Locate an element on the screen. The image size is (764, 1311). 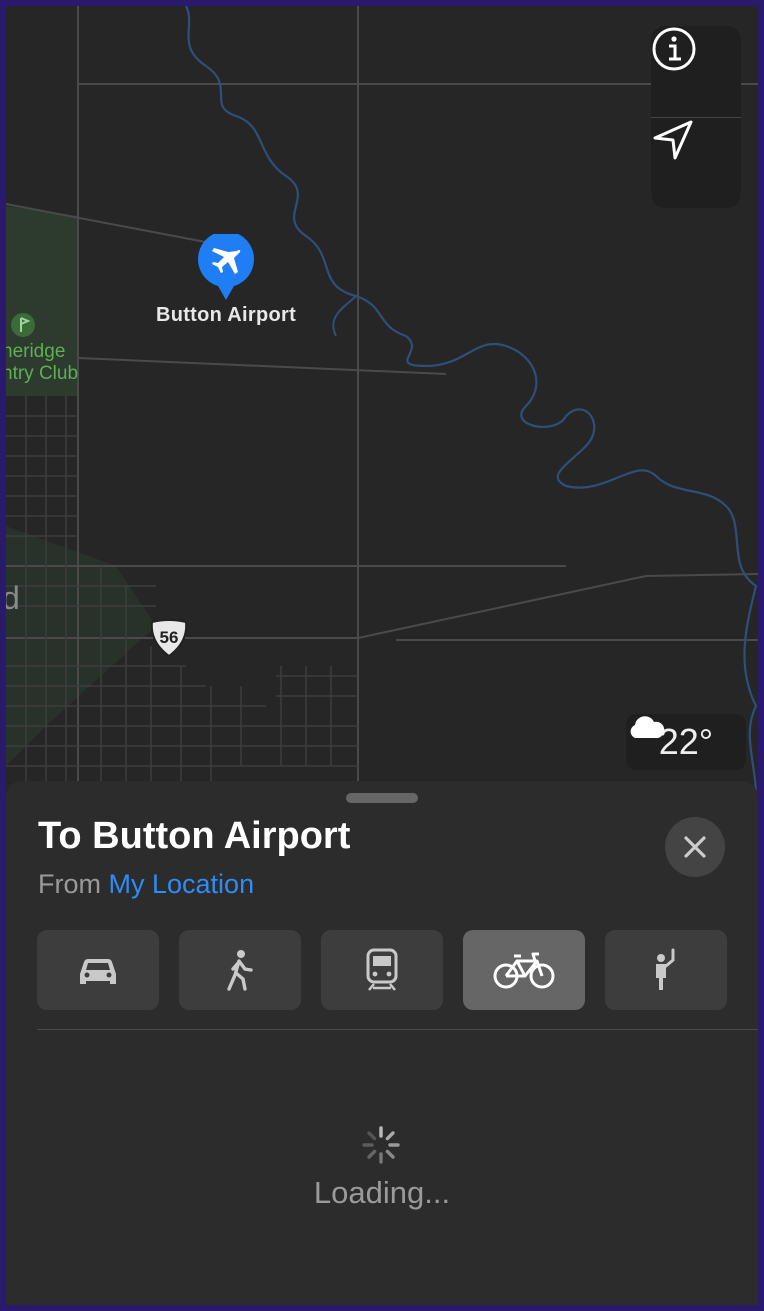
close-button is located at coordinates (695, 847).